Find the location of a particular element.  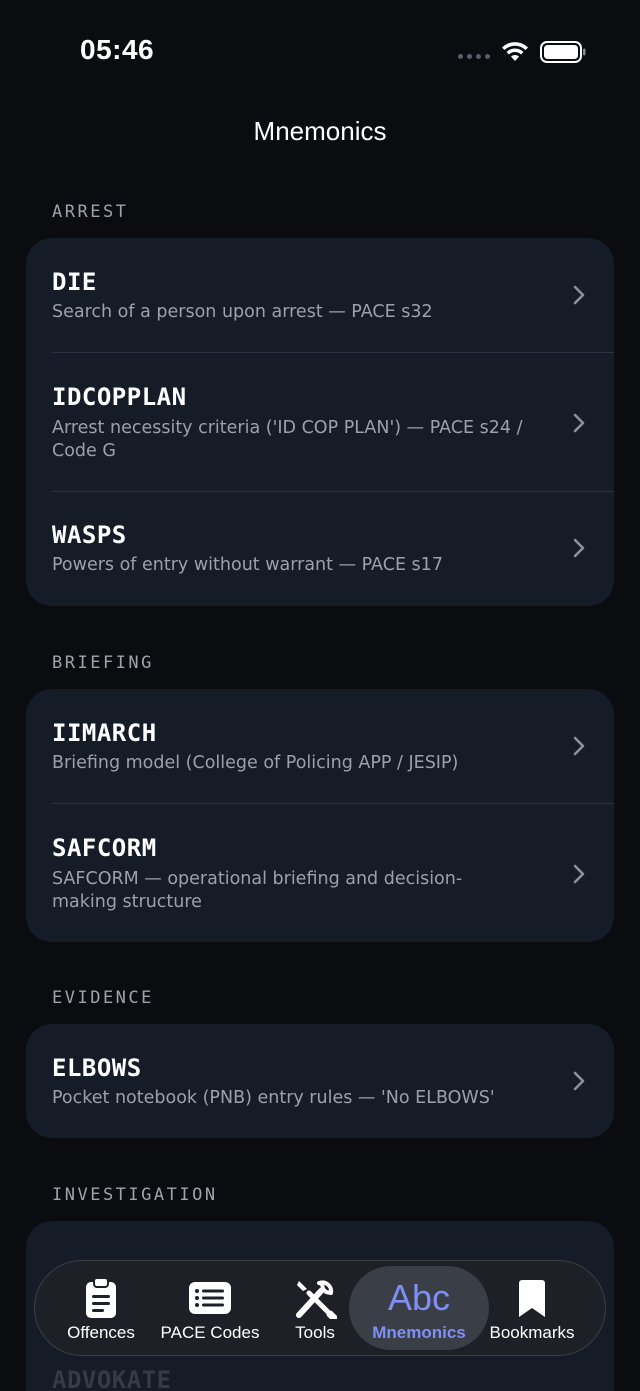

tab-pace-codes: PACE Codes is located at coordinates (210, 1308).